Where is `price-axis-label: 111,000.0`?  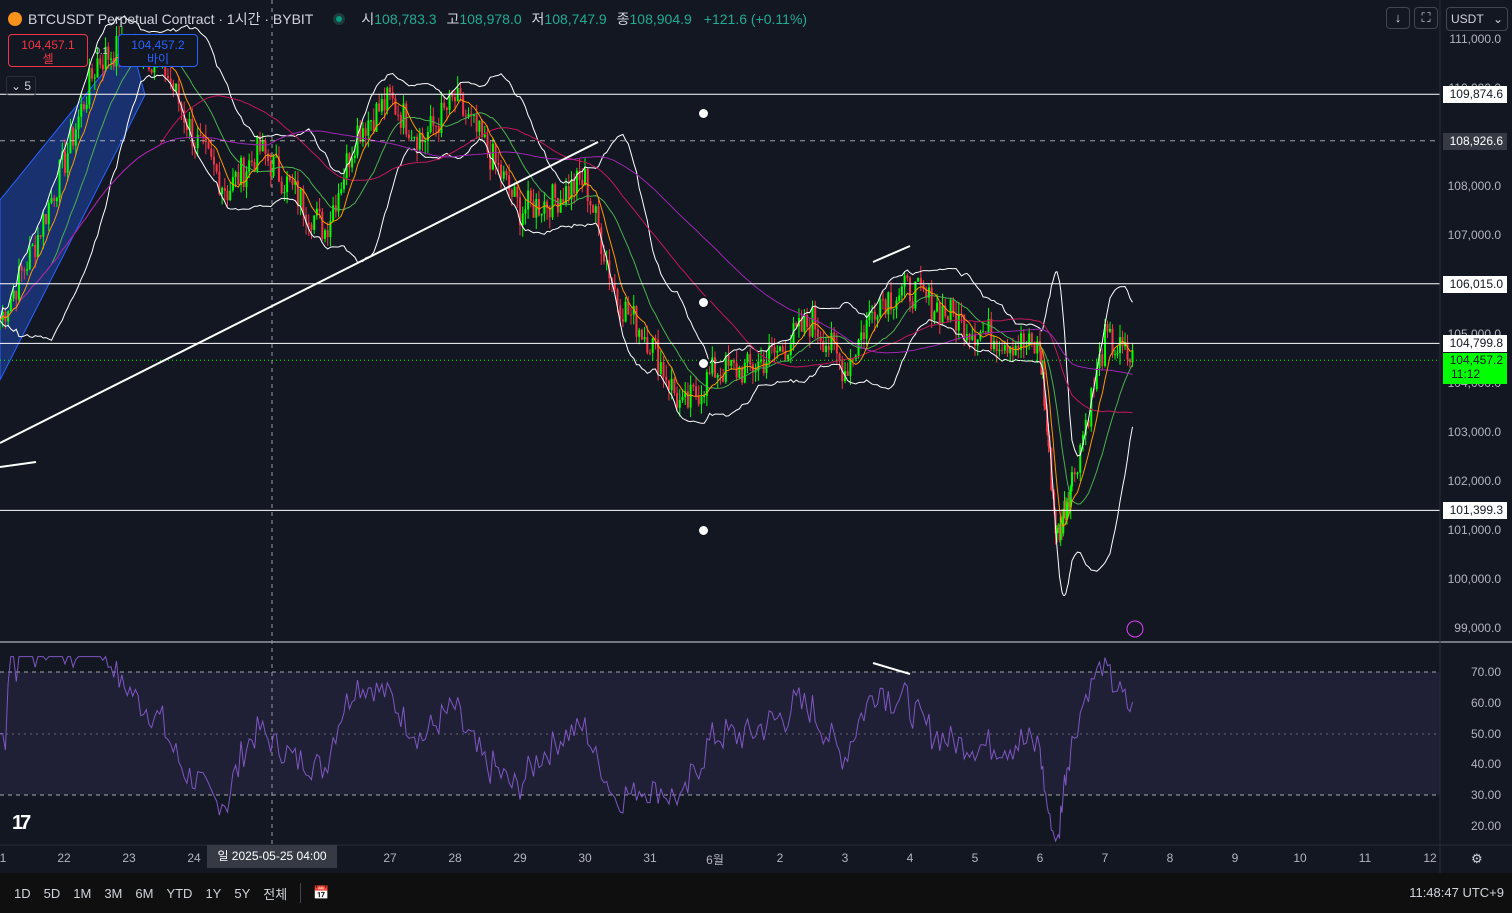
price-axis-label: 111,000.0 is located at coordinates (1475, 39).